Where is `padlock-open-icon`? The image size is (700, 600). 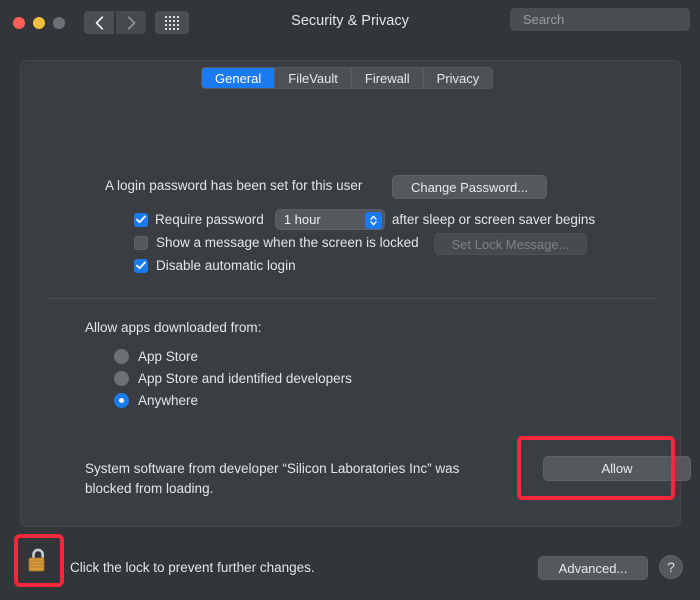 padlock-open-icon is located at coordinates (36, 560).